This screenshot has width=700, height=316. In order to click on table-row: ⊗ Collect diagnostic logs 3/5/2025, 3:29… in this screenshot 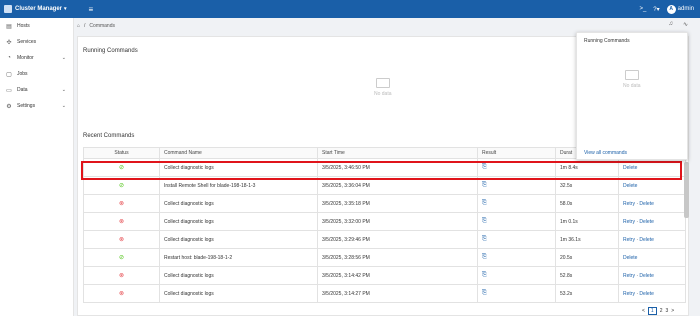, I will do `click(384, 239)`.